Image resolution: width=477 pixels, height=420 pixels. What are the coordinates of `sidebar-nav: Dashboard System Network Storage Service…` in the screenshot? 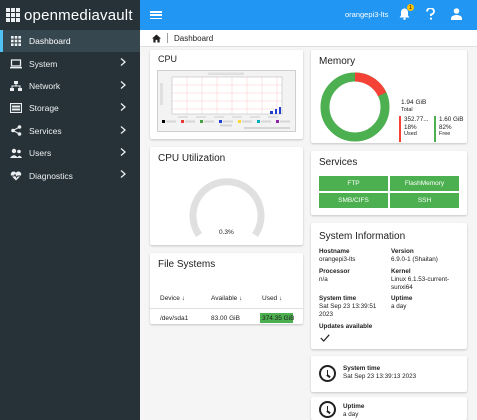 It's located at (70, 108).